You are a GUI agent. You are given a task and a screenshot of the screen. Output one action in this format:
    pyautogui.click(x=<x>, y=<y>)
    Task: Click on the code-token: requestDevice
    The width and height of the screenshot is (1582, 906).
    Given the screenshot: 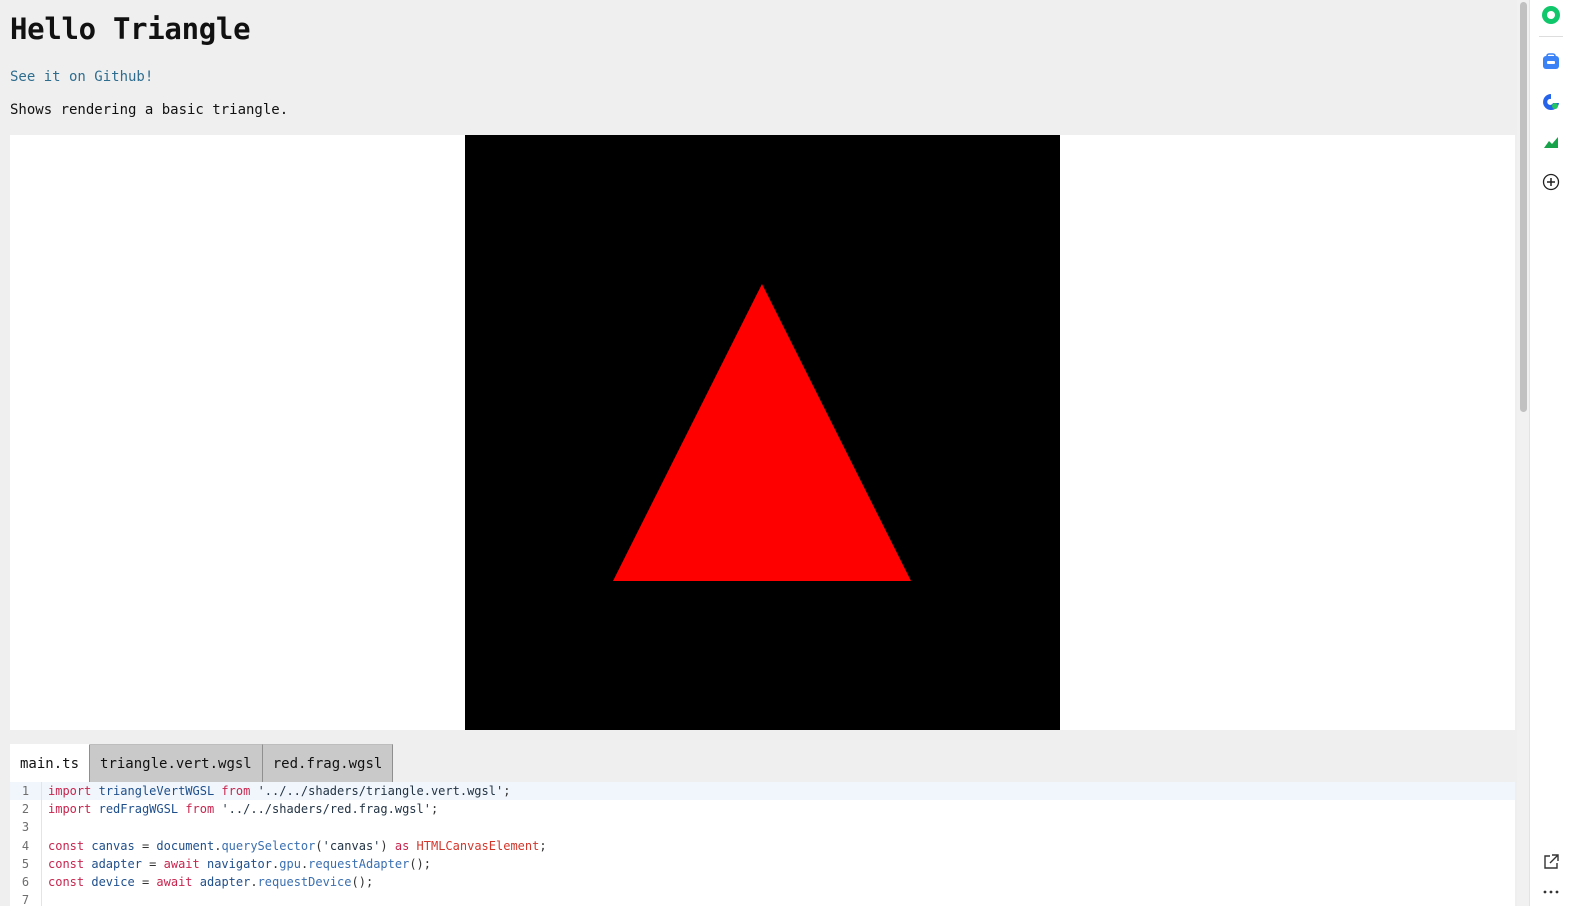 What is the action you would take?
    pyautogui.click(x=304, y=881)
    